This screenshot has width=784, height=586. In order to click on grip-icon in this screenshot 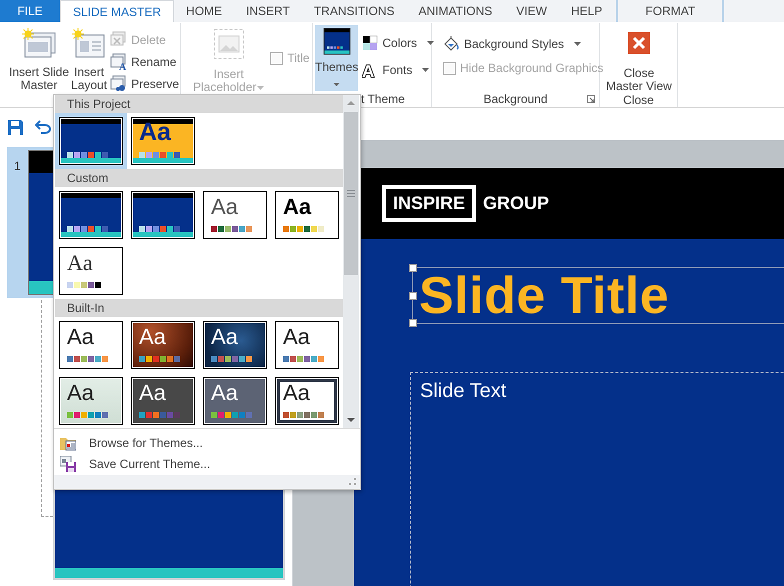, I will do `click(351, 193)`.